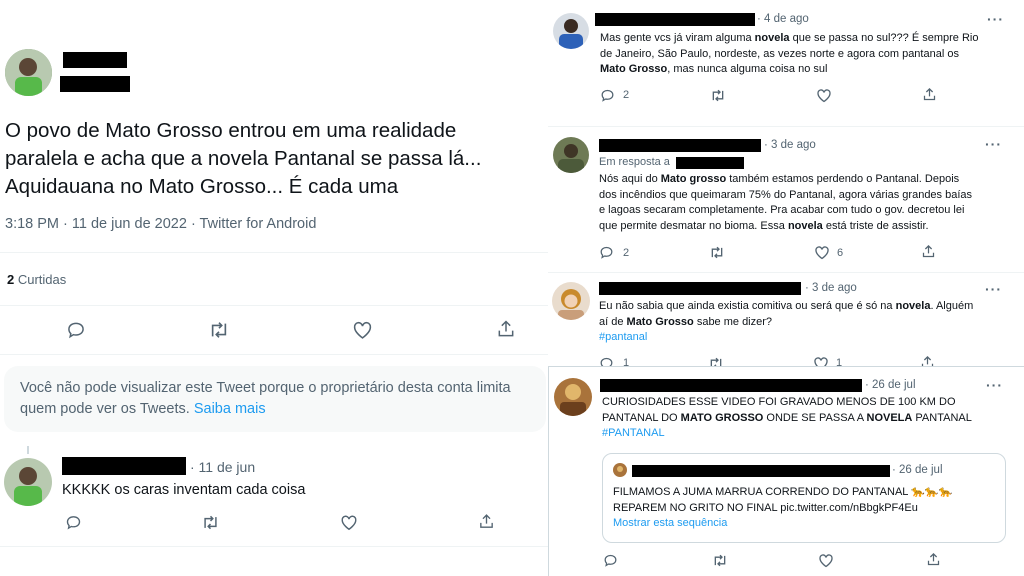 The width and height of the screenshot is (1024, 576). I want to click on reply-count: 1, so click(626, 361).